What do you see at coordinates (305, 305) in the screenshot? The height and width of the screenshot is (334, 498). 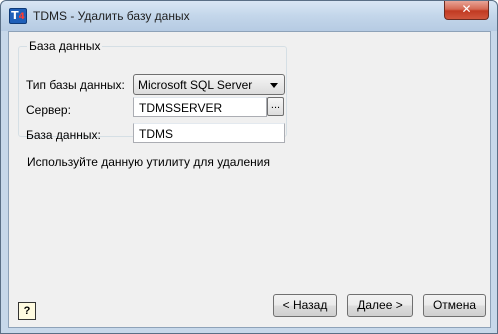 I see `back-button: < Назад` at bounding box center [305, 305].